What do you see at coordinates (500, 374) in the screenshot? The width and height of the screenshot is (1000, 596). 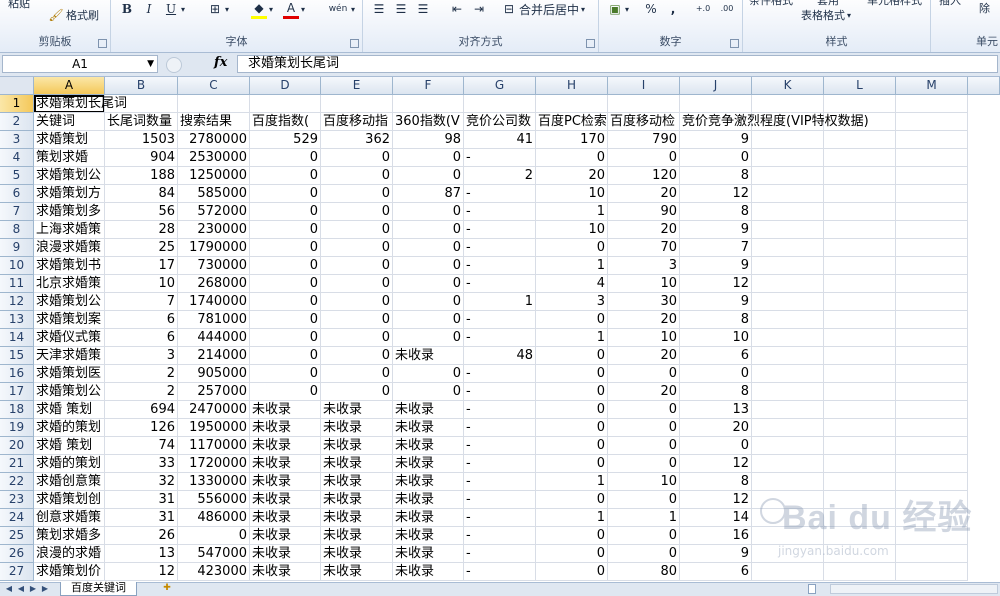 I see `cell-g16: -` at bounding box center [500, 374].